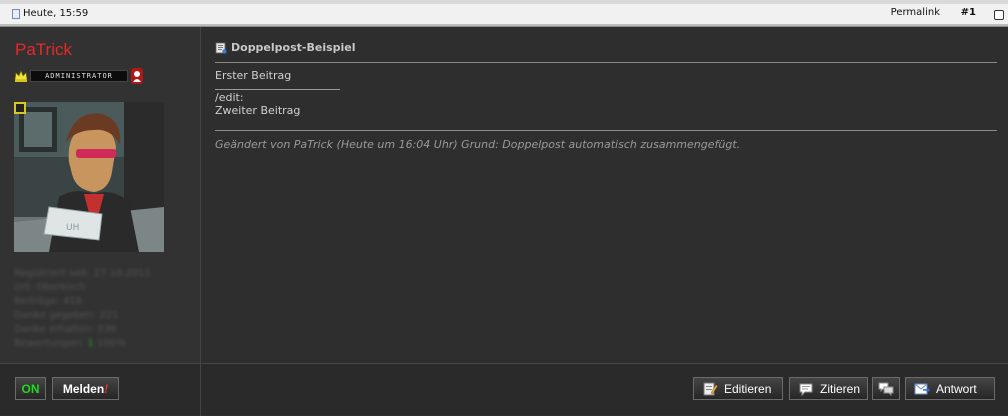  What do you see at coordinates (504, 389) in the screenshot?
I see `post-footer: ON Melden! Editieren Zitieren Antwort` at bounding box center [504, 389].